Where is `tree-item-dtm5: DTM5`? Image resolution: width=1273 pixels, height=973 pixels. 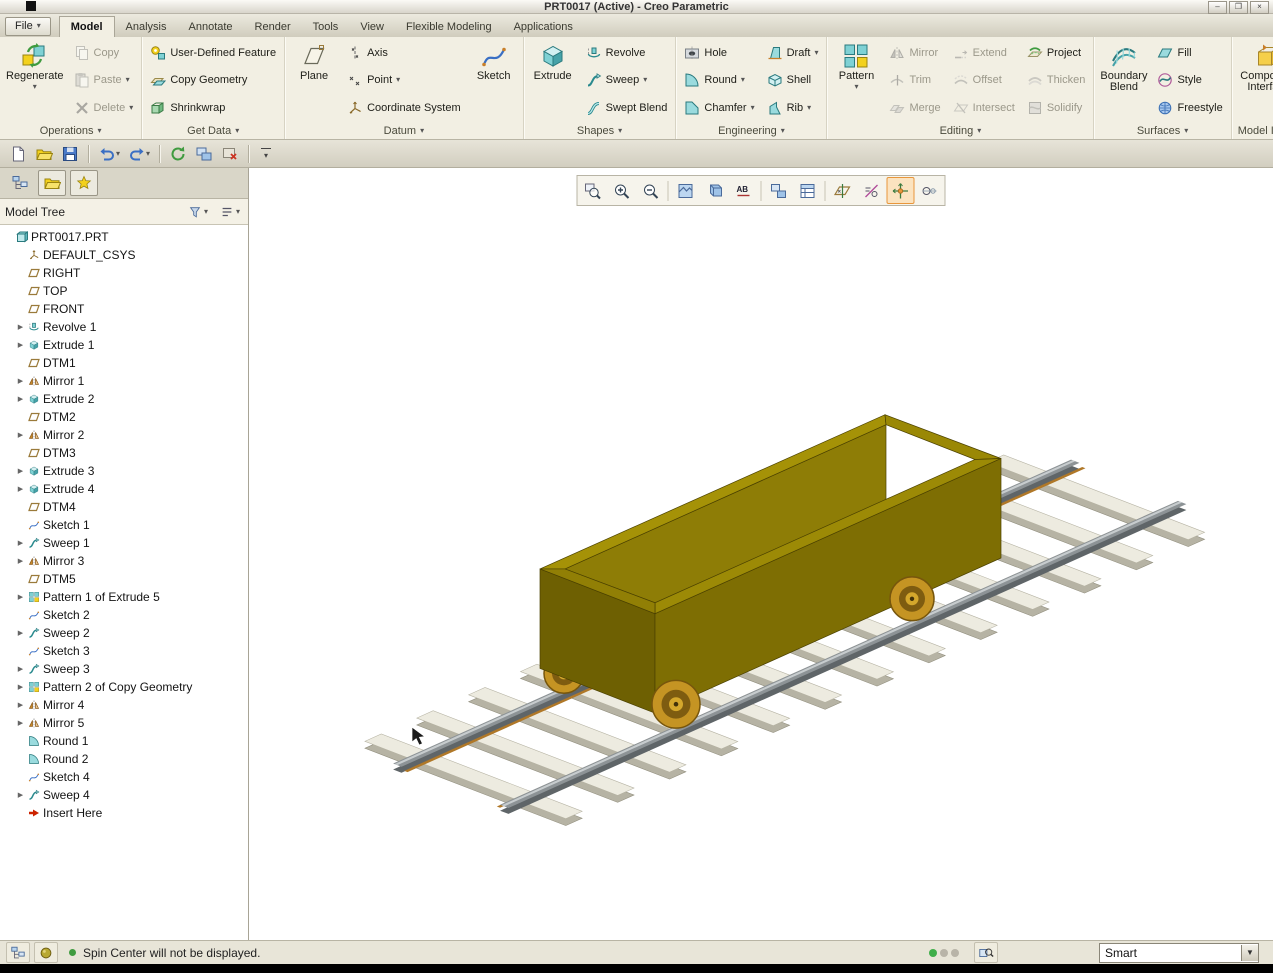 tree-item-dtm5: DTM5 is located at coordinates (124, 579).